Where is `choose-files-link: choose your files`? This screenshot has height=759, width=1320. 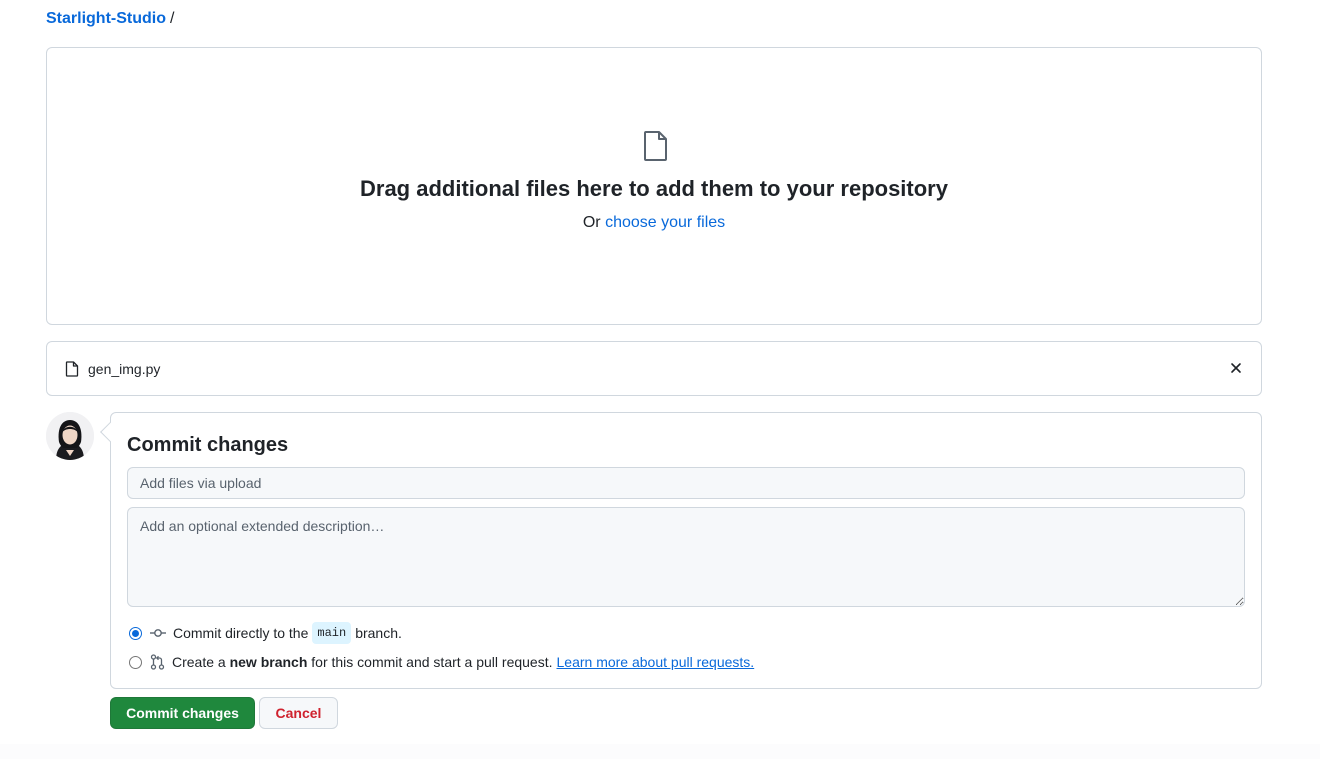 choose-files-link: choose your files is located at coordinates (665, 222).